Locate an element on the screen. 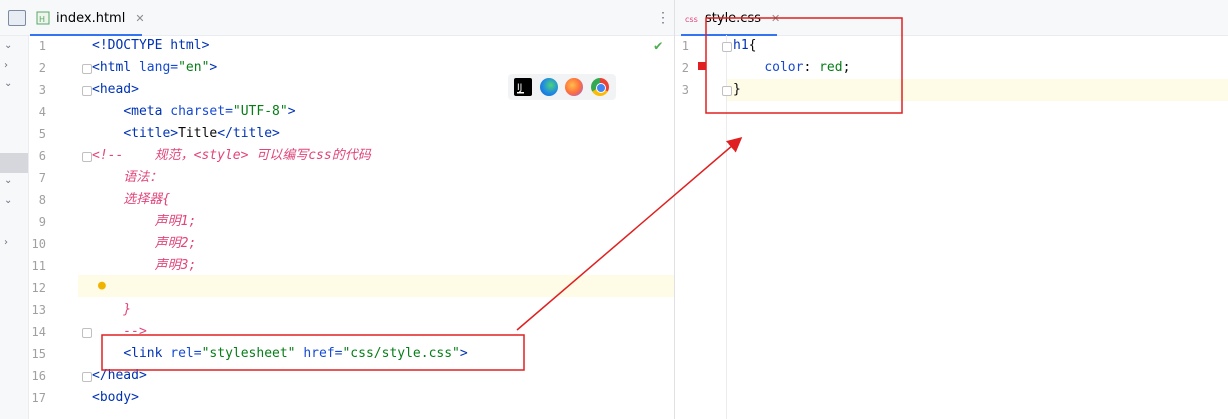 The width and height of the screenshot is (1228, 419). css-highlight-box is located at coordinates (804, 65).